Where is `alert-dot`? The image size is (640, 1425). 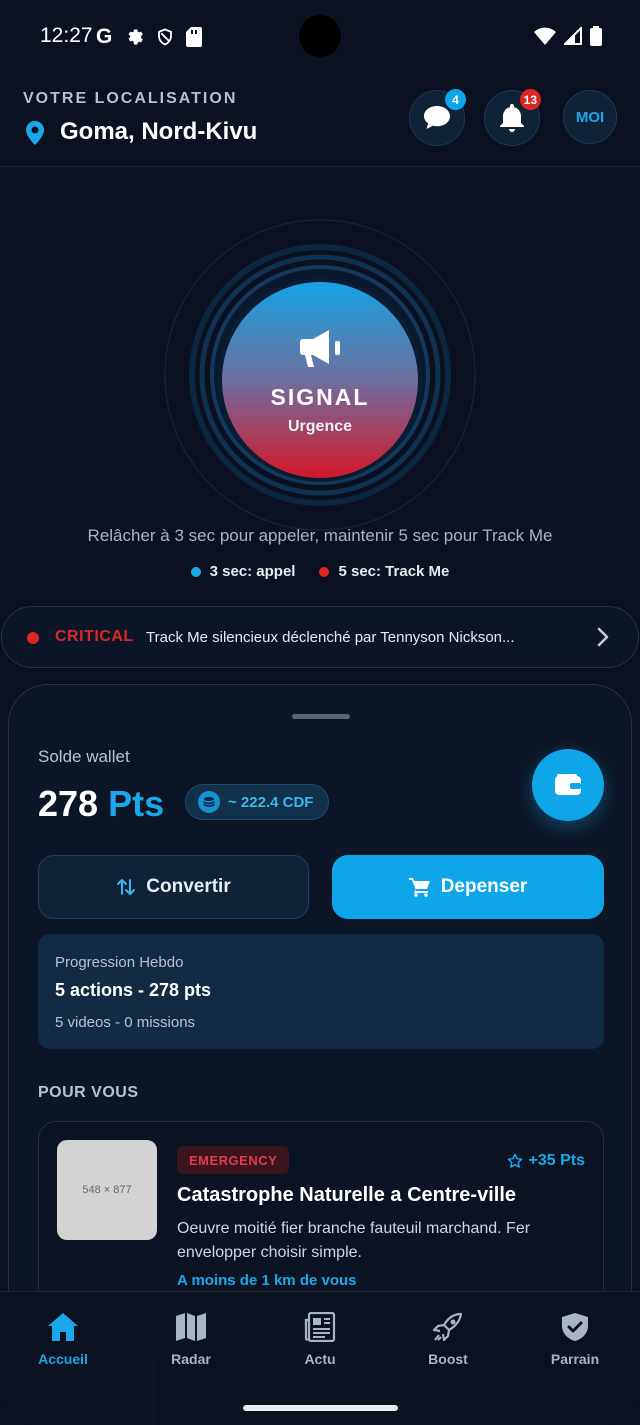 alert-dot is located at coordinates (33, 638).